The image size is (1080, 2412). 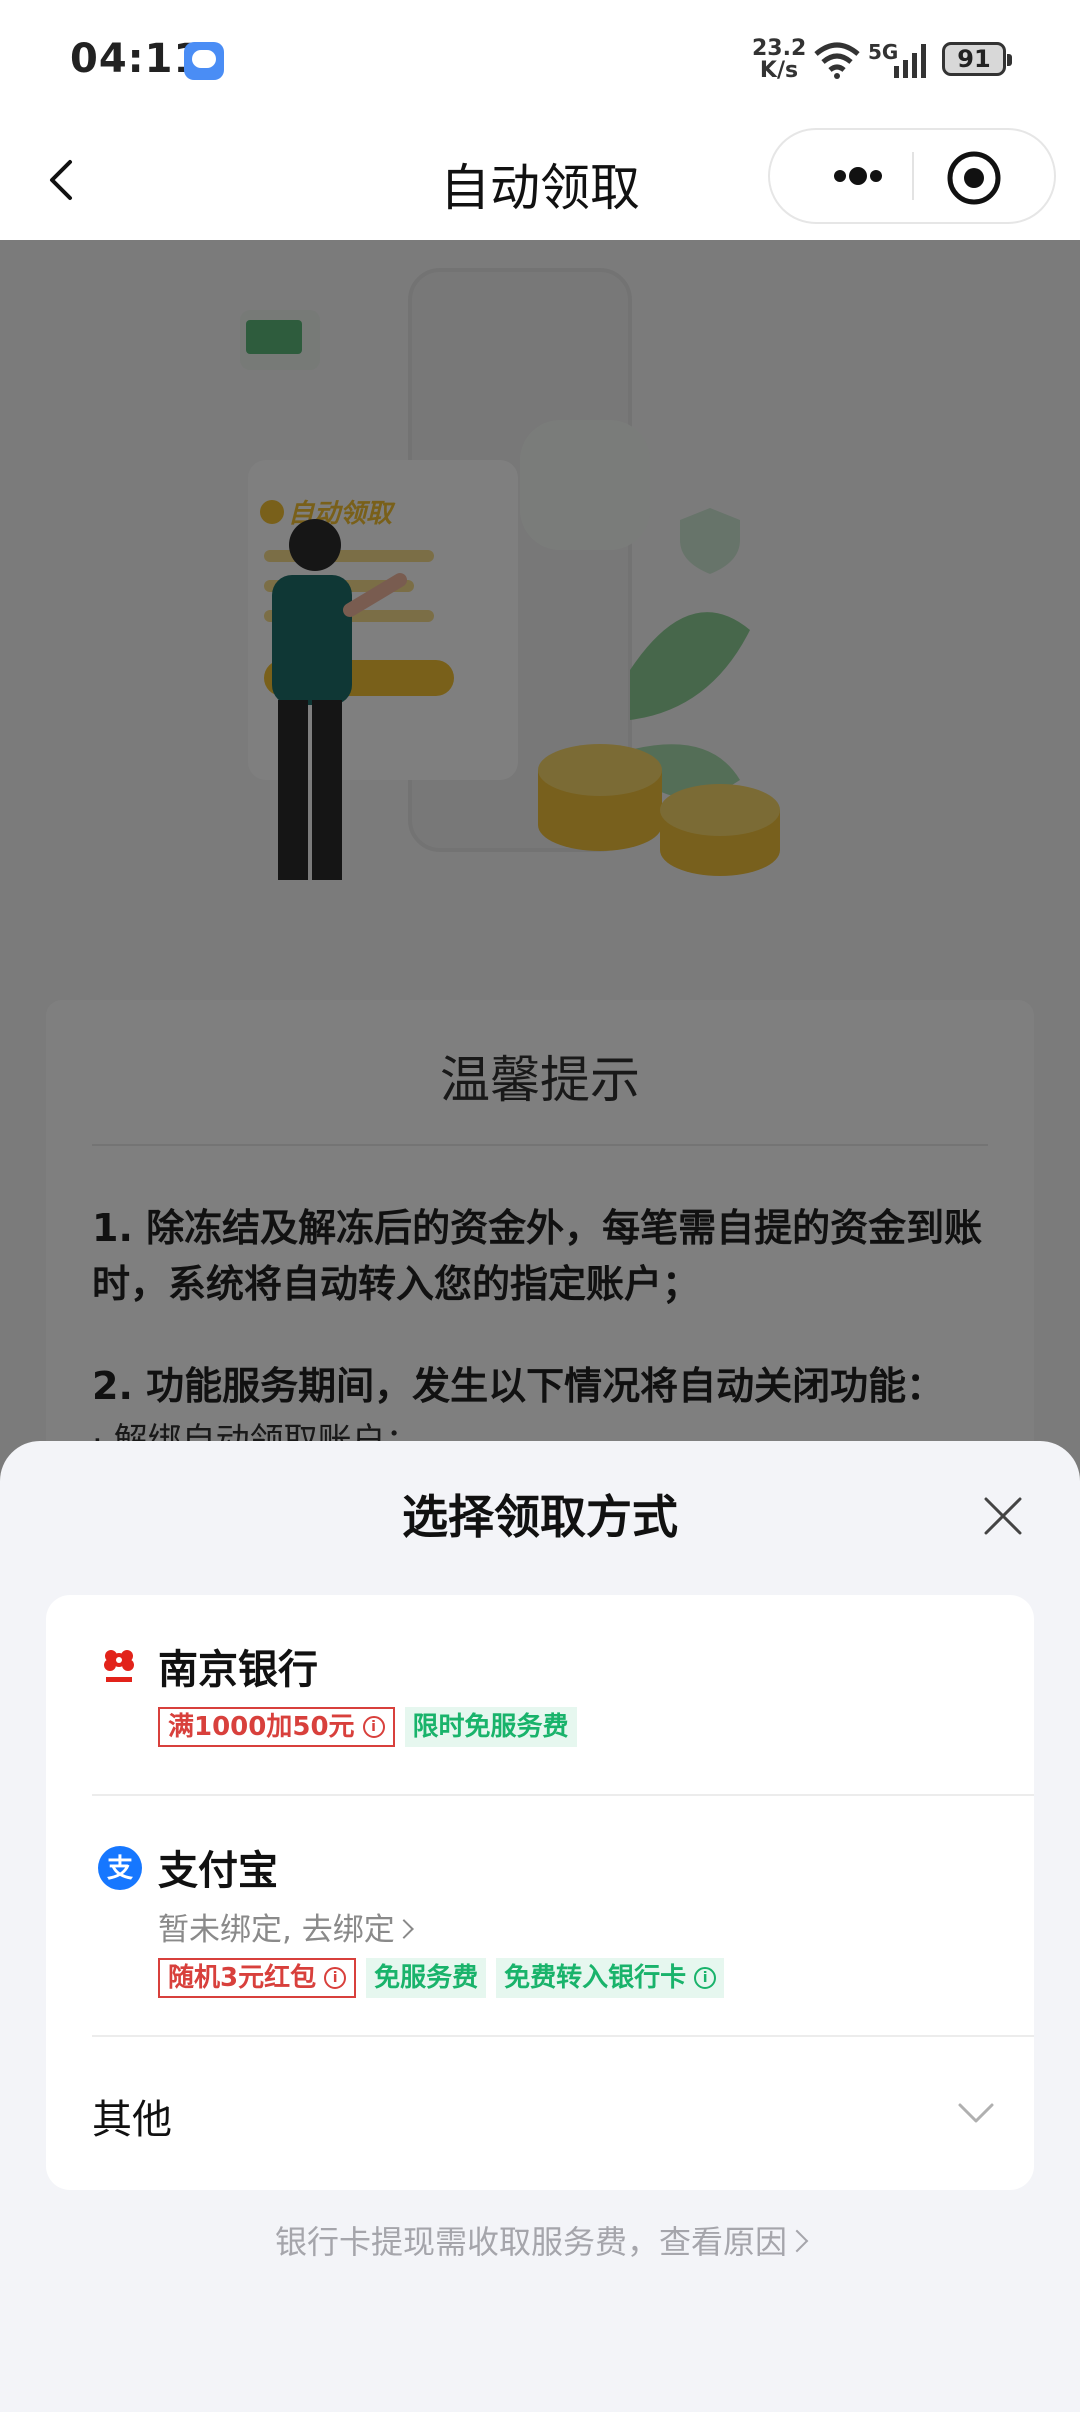 What do you see at coordinates (595, 1978) in the screenshot?
I see `transfer-tag-label: 免费转入银行卡` at bounding box center [595, 1978].